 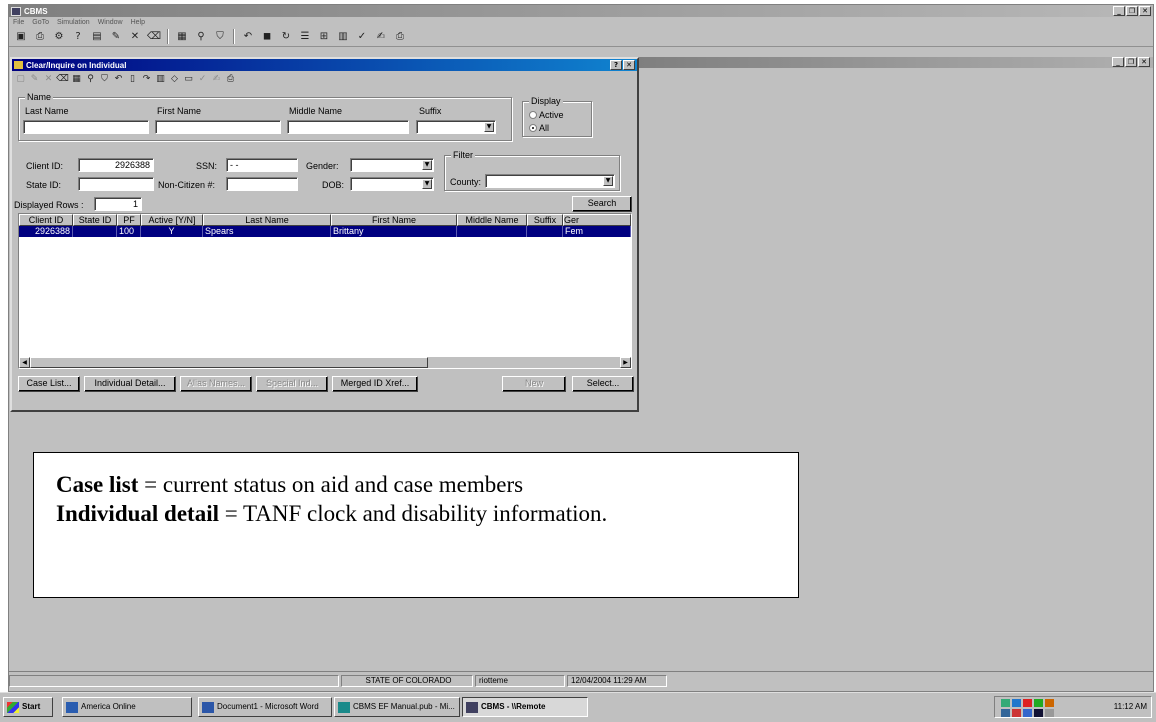 I want to click on radio-icon, so click(x=533, y=115).